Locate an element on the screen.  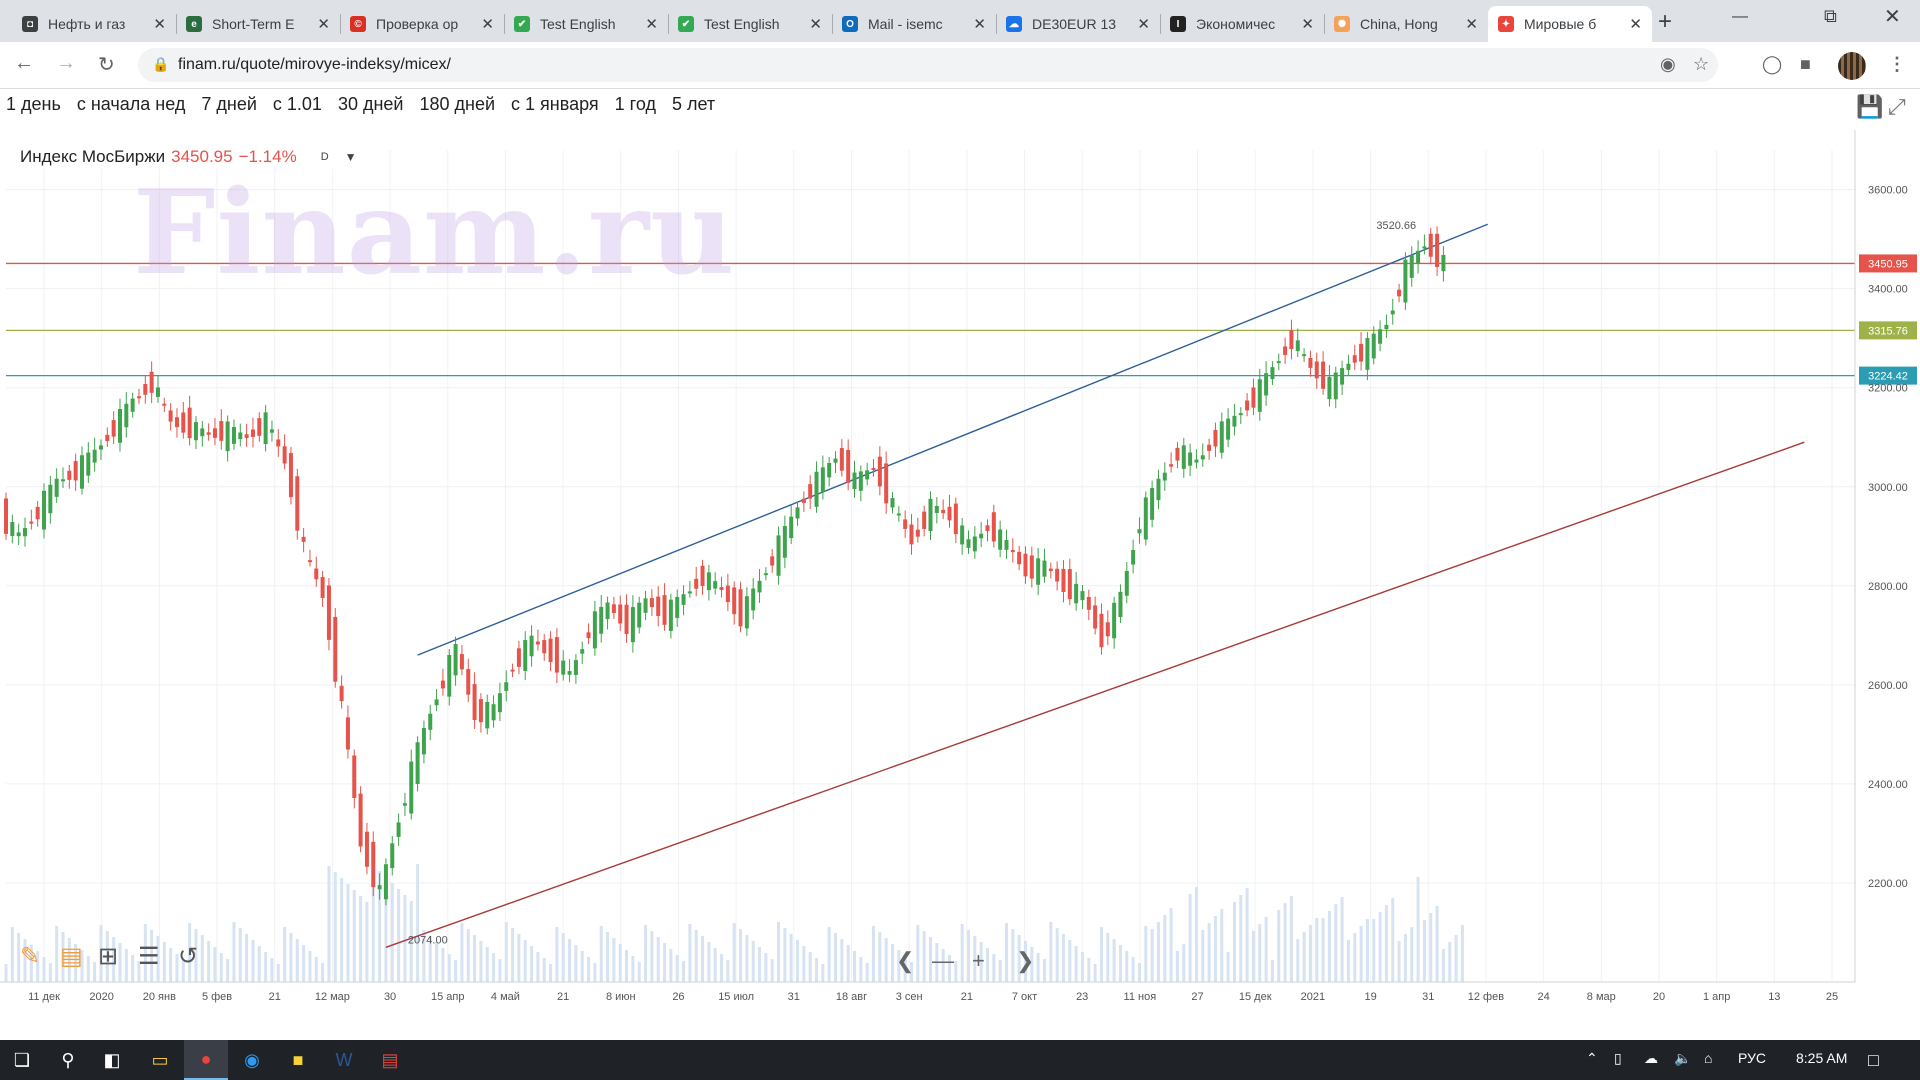
app-icon: ▤ is located at coordinates (390, 1060).